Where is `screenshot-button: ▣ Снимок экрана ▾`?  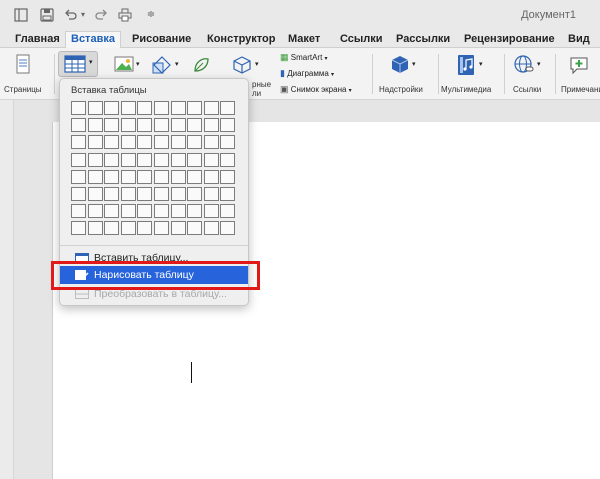 screenshot-button: ▣ Снимок экрана ▾ is located at coordinates (316, 89).